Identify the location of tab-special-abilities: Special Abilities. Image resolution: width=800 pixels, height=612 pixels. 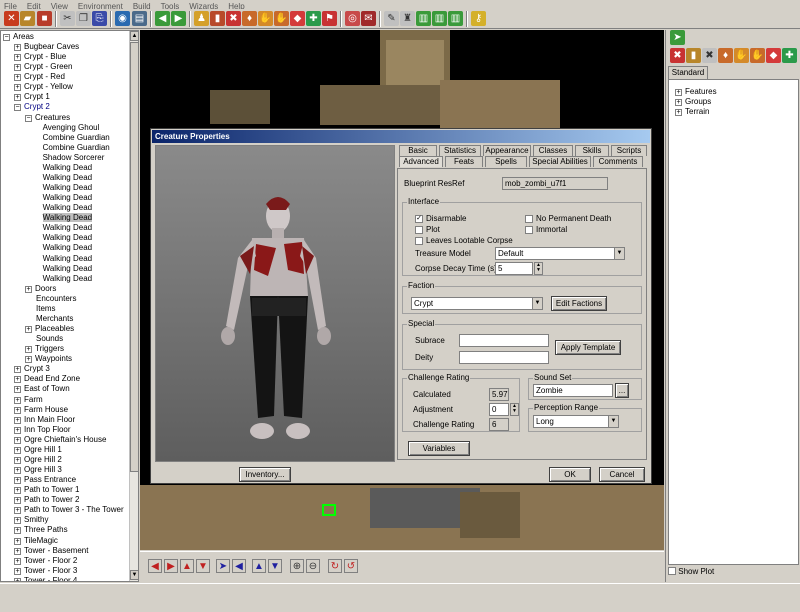
(560, 161).